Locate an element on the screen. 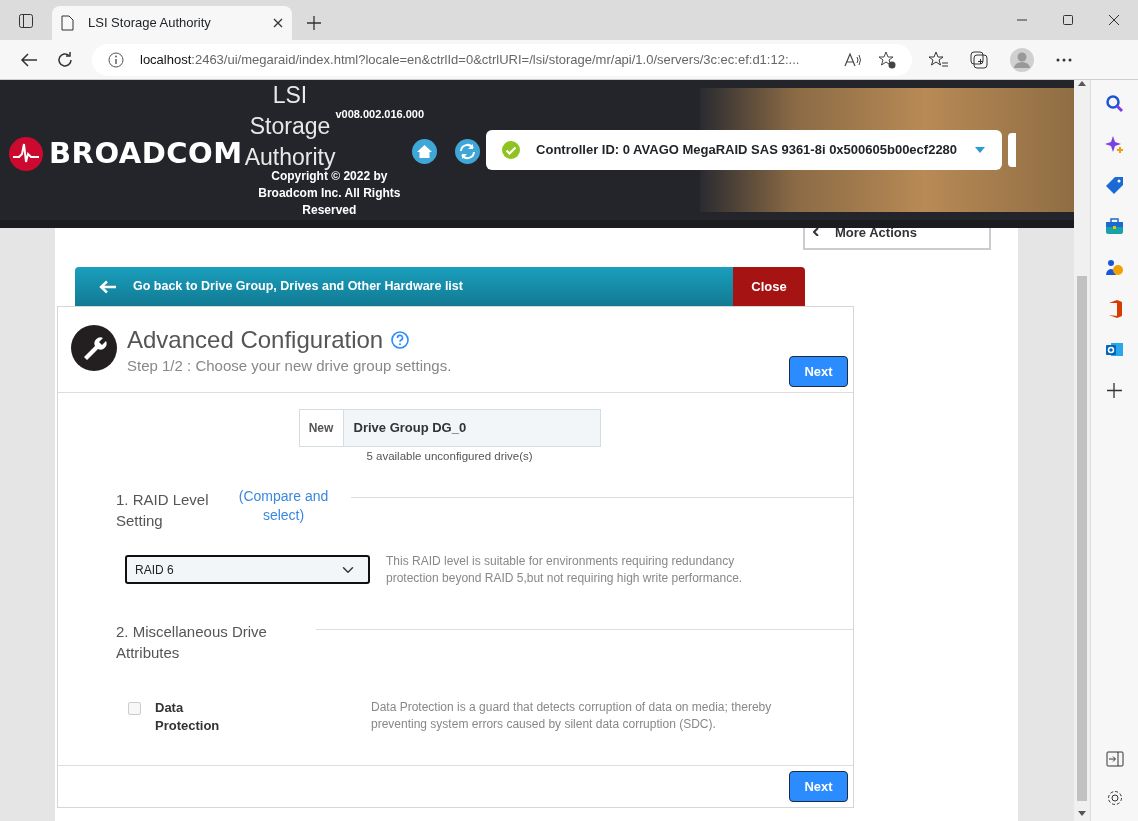 This screenshot has width=1138, height=821. wizard-title: Advanced Configuration is located at coordinates (255, 340).